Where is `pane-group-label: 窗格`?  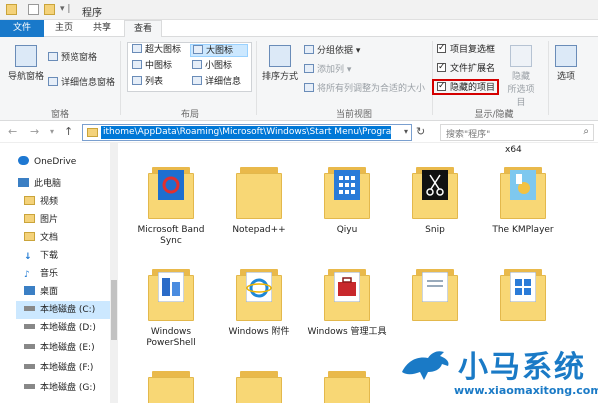
pane-group-label: 窗格 is located at coordinates (59, 115).